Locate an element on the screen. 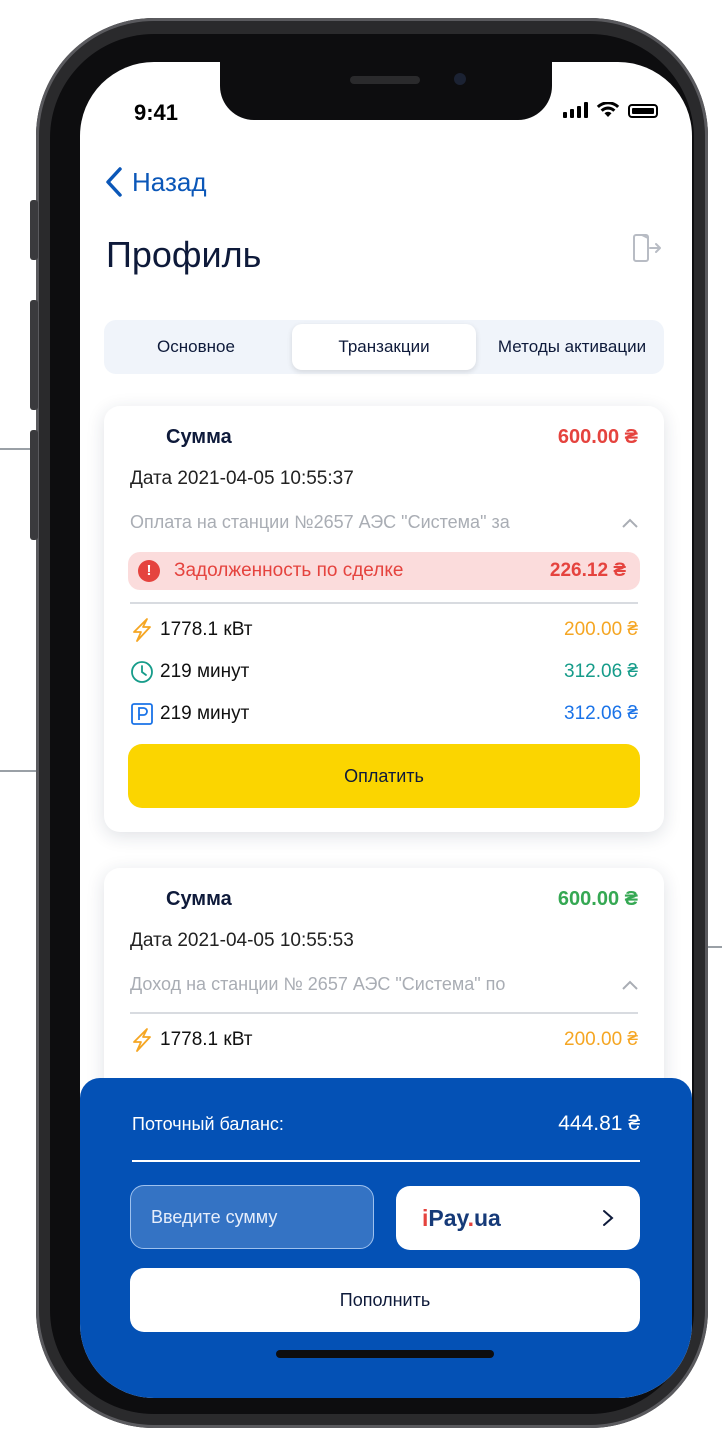 The height and width of the screenshot is (1433, 722). chevron-left-icon is located at coordinates (114, 182).